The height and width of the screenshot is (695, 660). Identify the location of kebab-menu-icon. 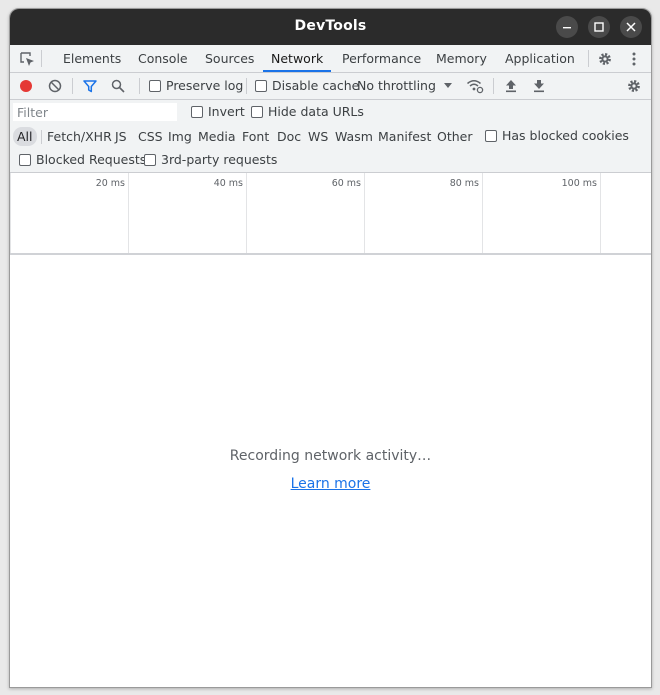
(634, 59).